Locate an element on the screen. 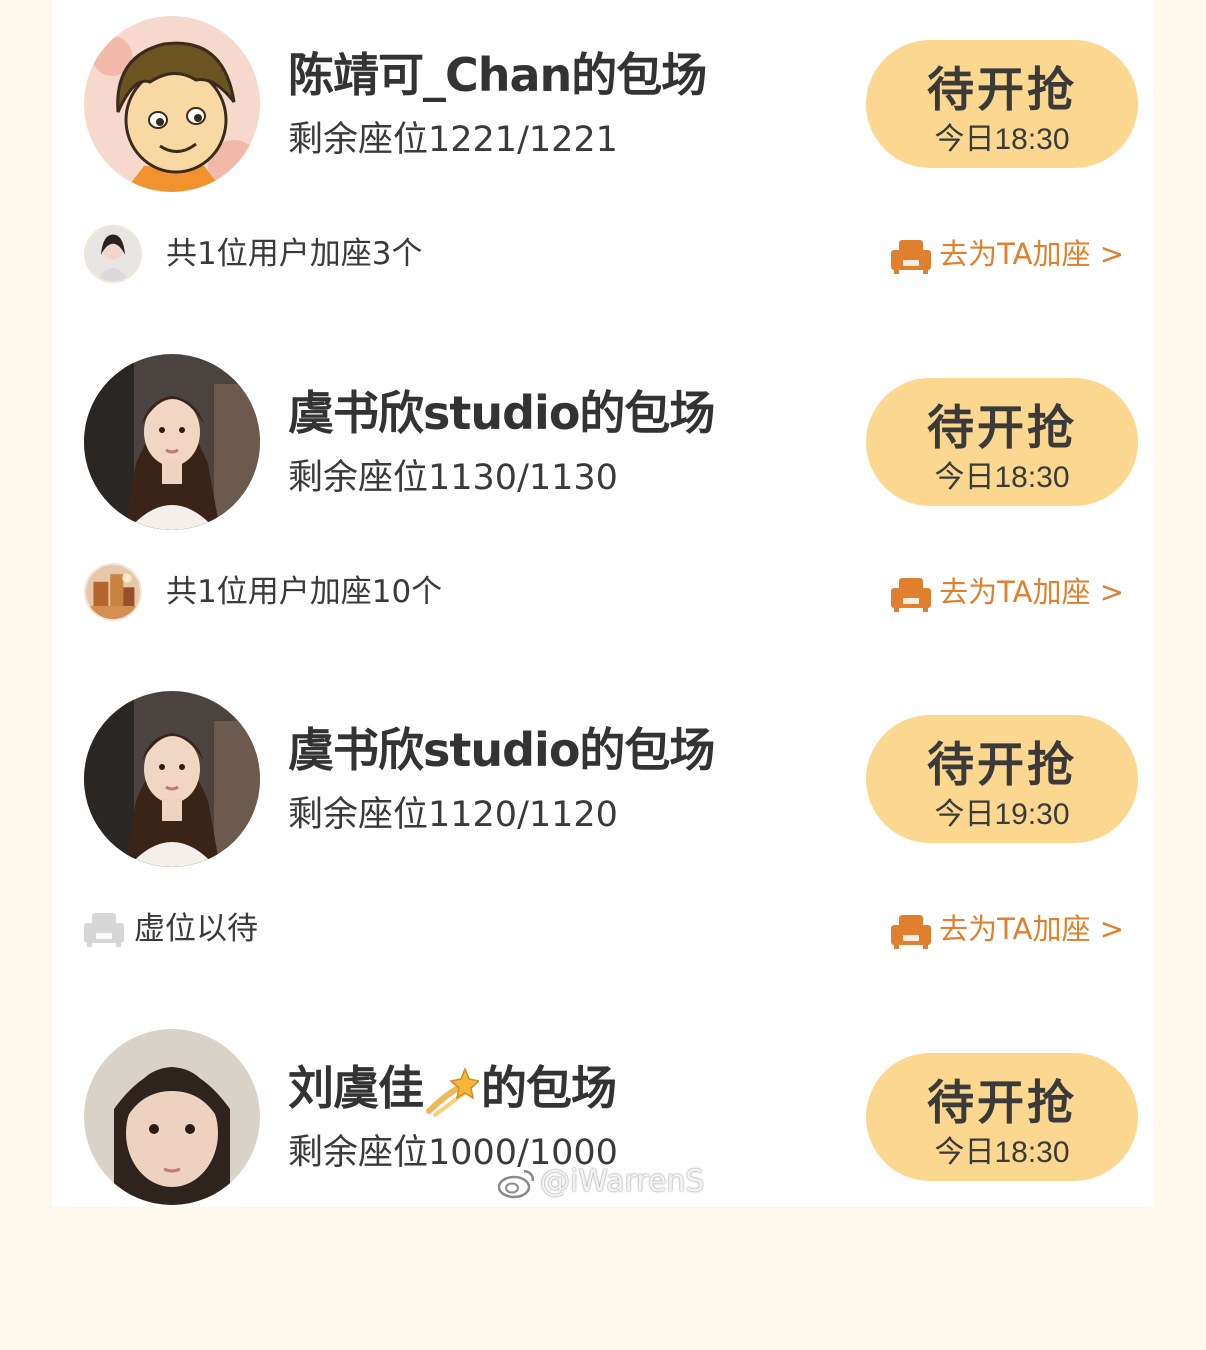 The image size is (1206, 1350). remaining-seats: 剩余座位1120/1120 is located at coordinates (453, 815).